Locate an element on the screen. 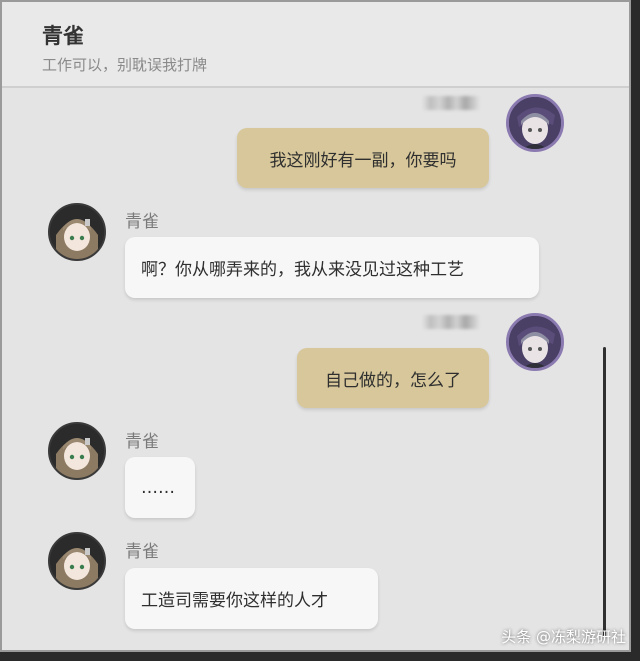 The image size is (640, 661). header-divider is located at coordinates (315, 87).